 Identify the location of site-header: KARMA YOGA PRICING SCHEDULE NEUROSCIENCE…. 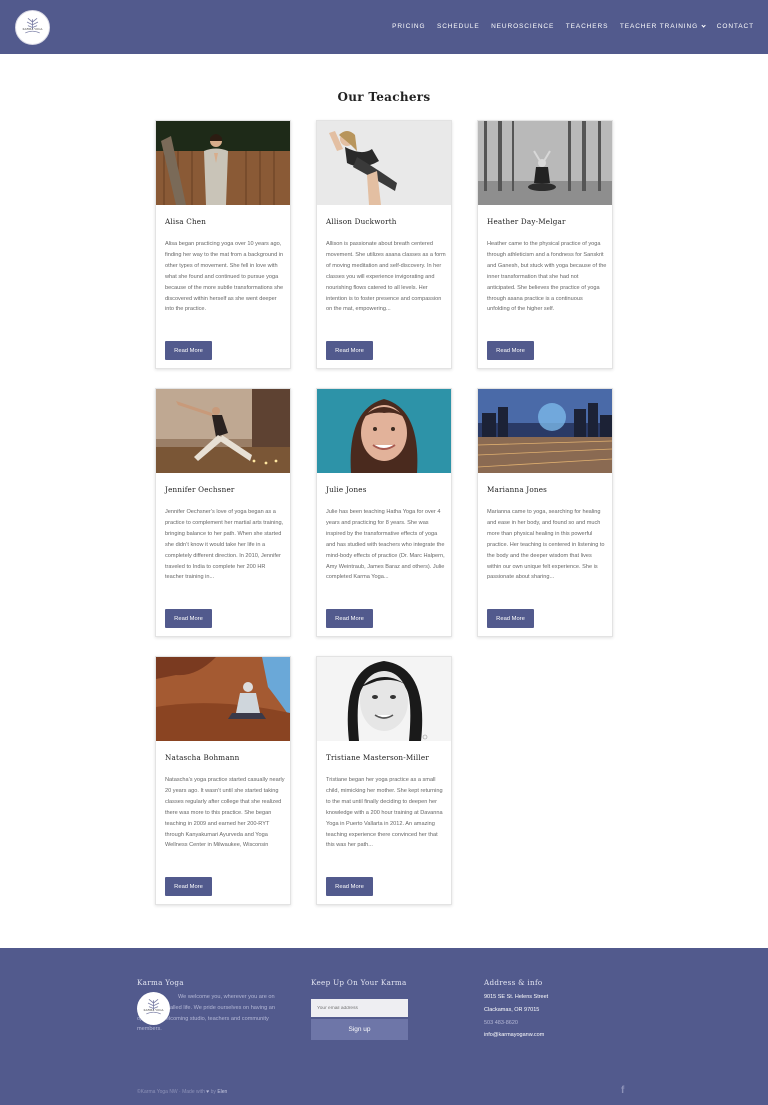
(384, 27).